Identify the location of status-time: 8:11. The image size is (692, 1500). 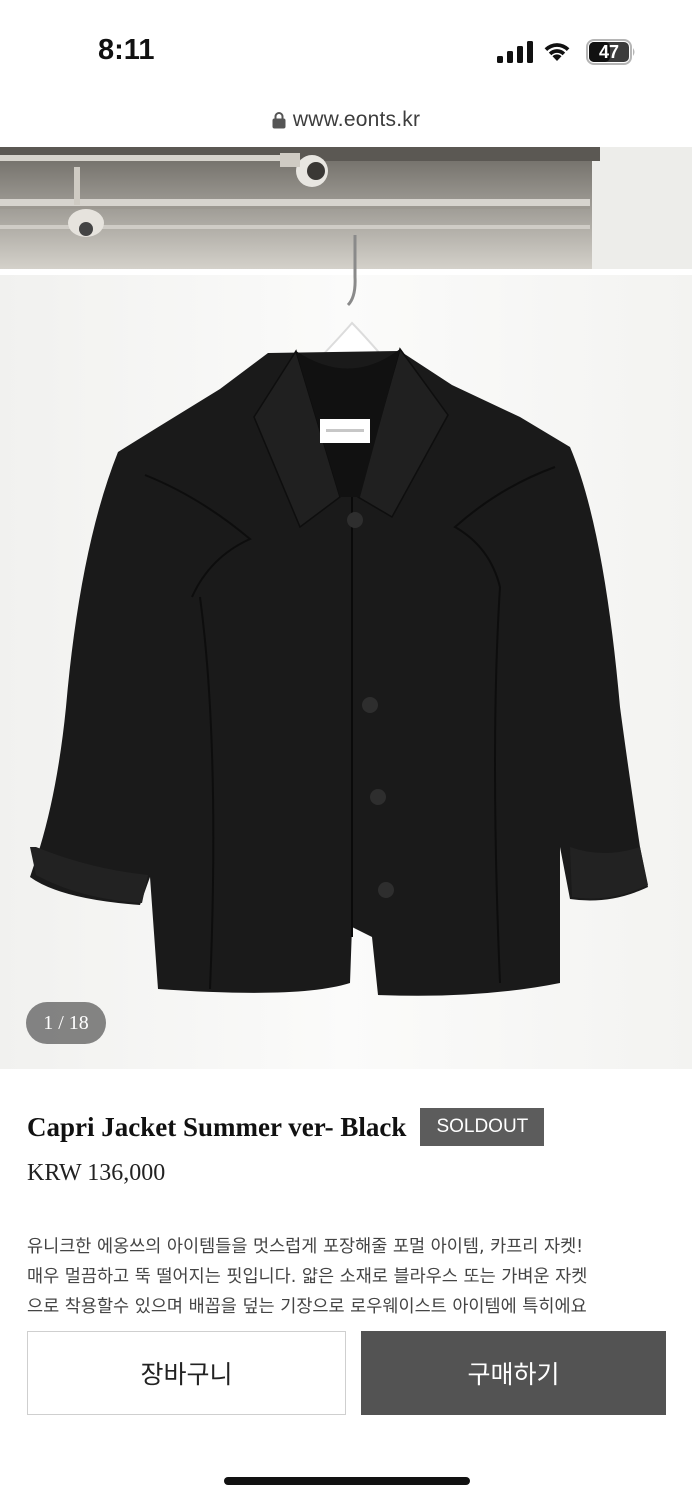
(126, 50).